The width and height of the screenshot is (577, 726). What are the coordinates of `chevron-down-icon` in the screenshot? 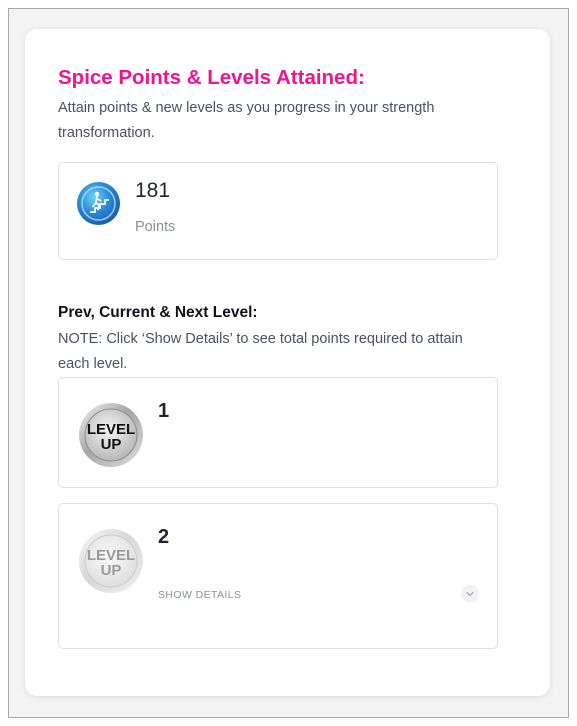 It's located at (470, 594).